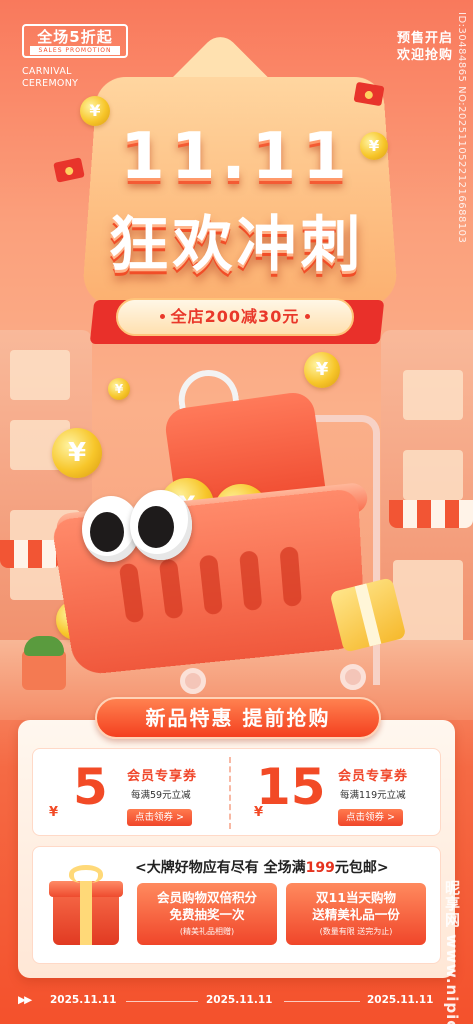  I want to click on coupon-card: ¥ 5 会员专享券 每满59元立减 点击领券 >, so click(133, 793).